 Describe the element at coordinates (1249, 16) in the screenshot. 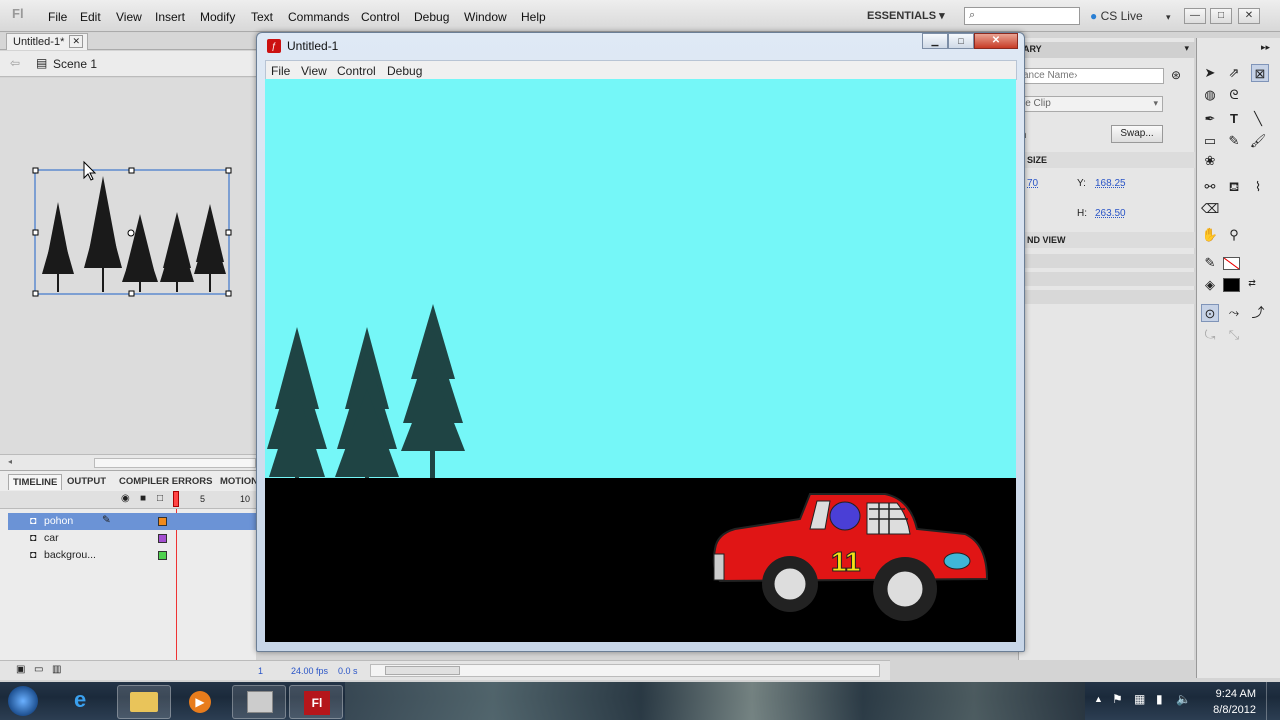

I see `close-button: ✕` at that location.